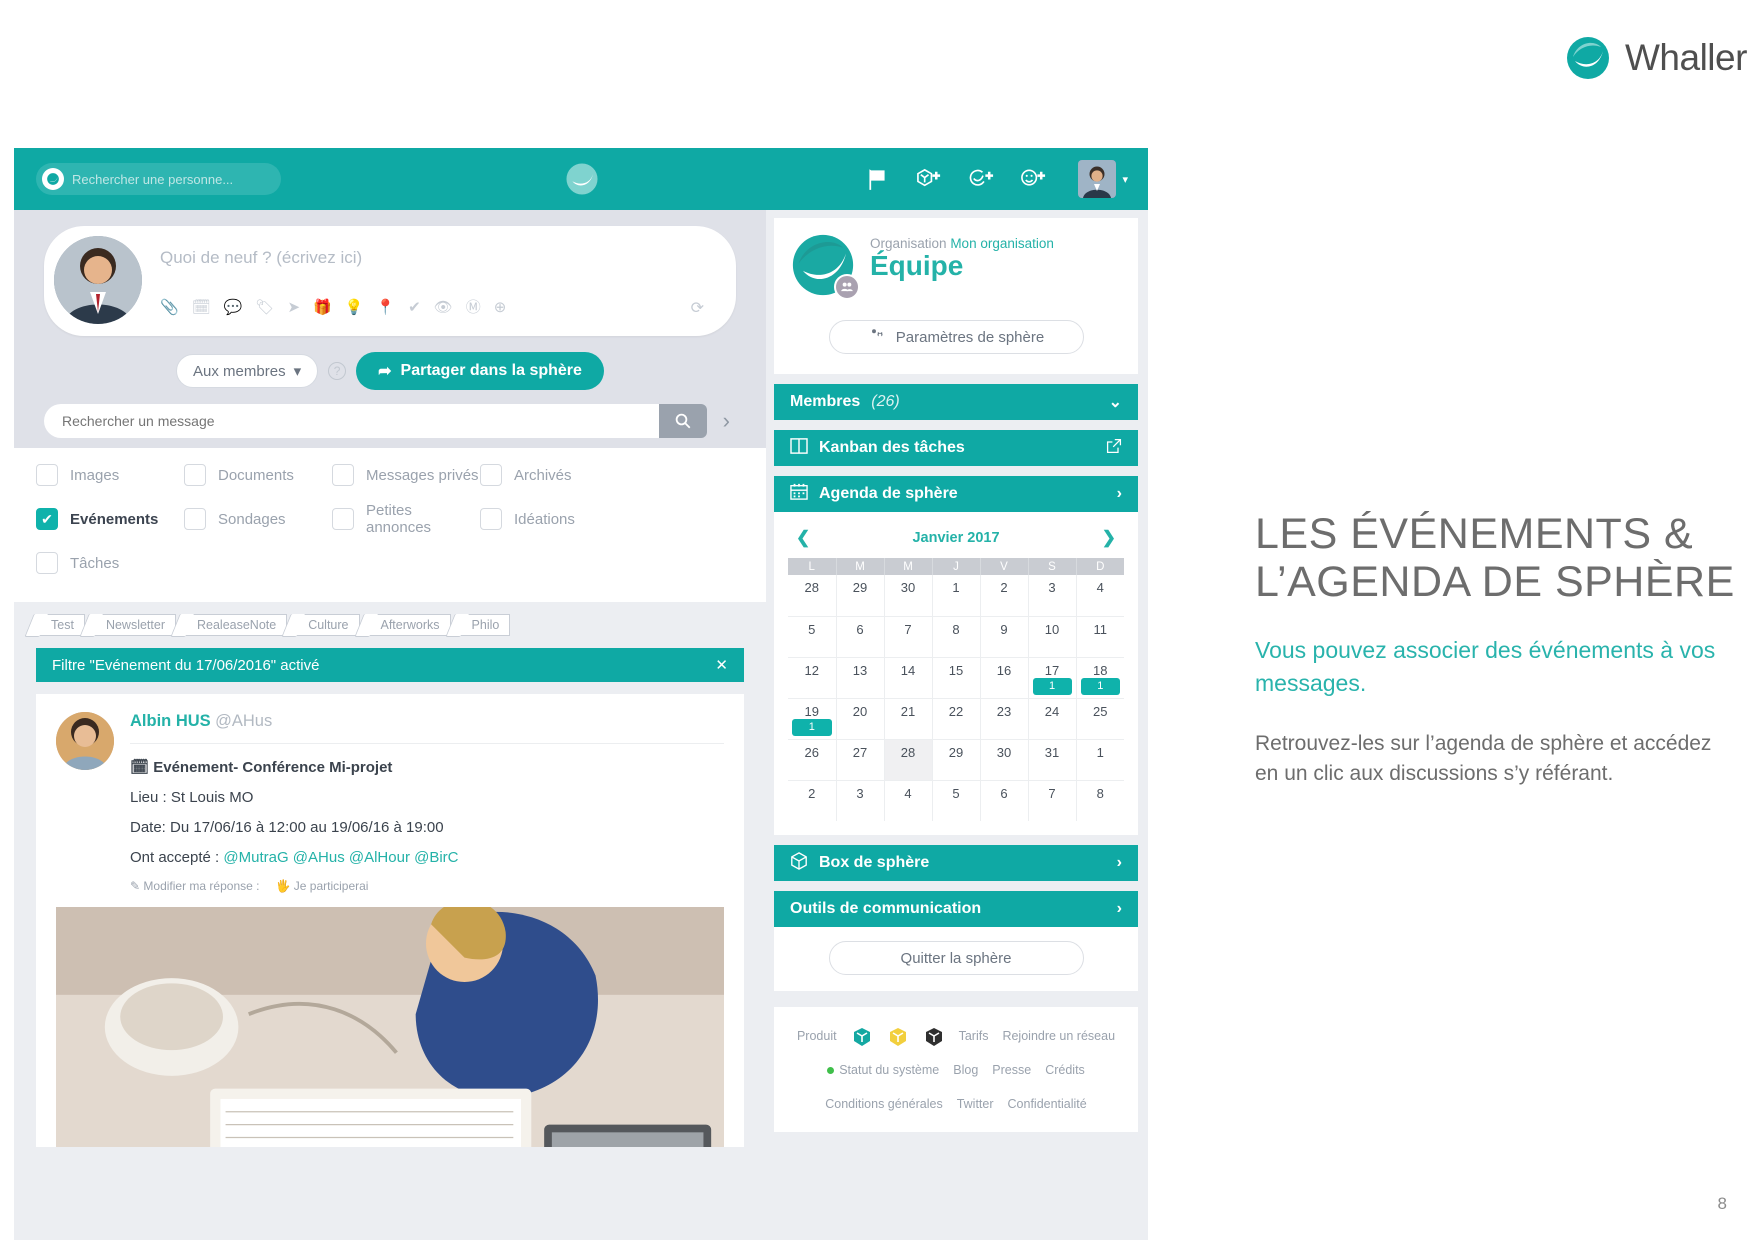  What do you see at coordinates (956, 494) in the screenshot?
I see `sidebar-item-agenda: Agenda de sphère ›` at bounding box center [956, 494].